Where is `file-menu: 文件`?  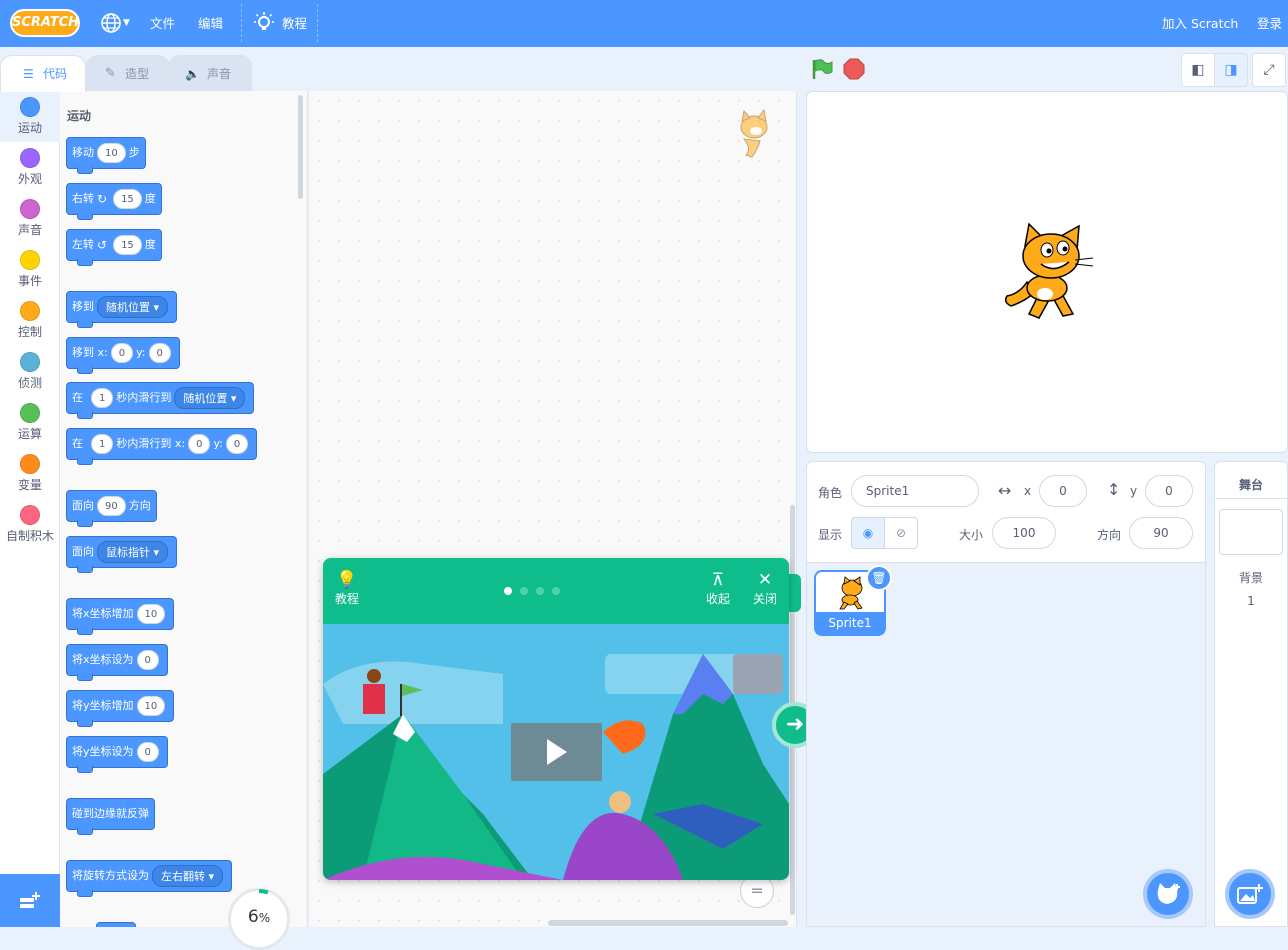
file-menu: 文件 is located at coordinates (162, 23).